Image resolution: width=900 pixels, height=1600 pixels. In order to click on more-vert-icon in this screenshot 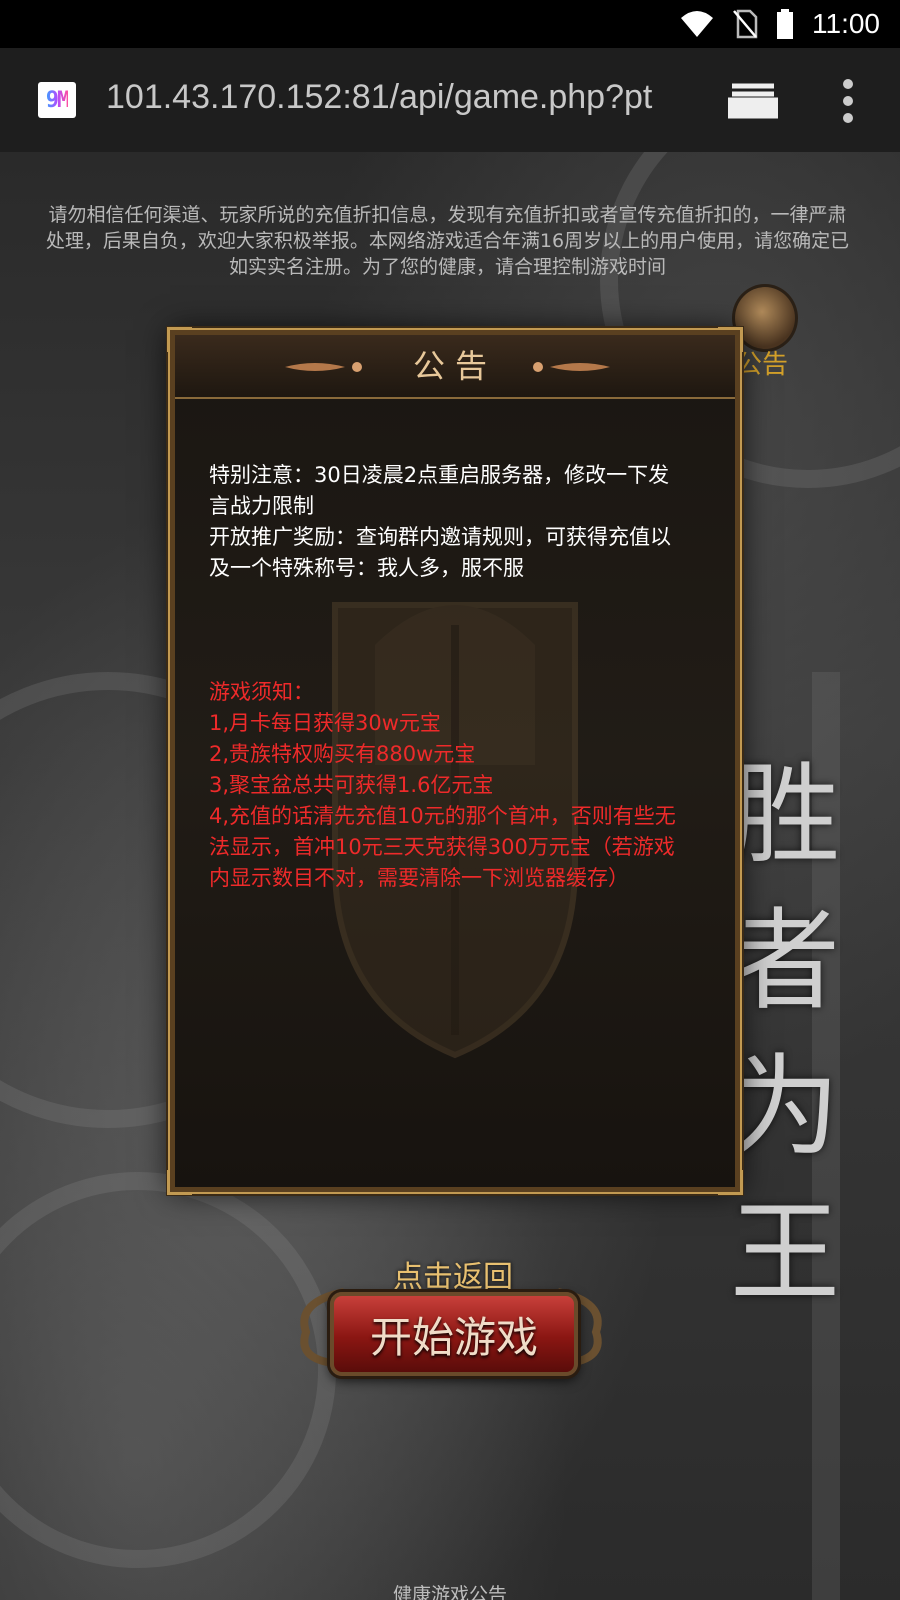, I will do `click(848, 101)`.